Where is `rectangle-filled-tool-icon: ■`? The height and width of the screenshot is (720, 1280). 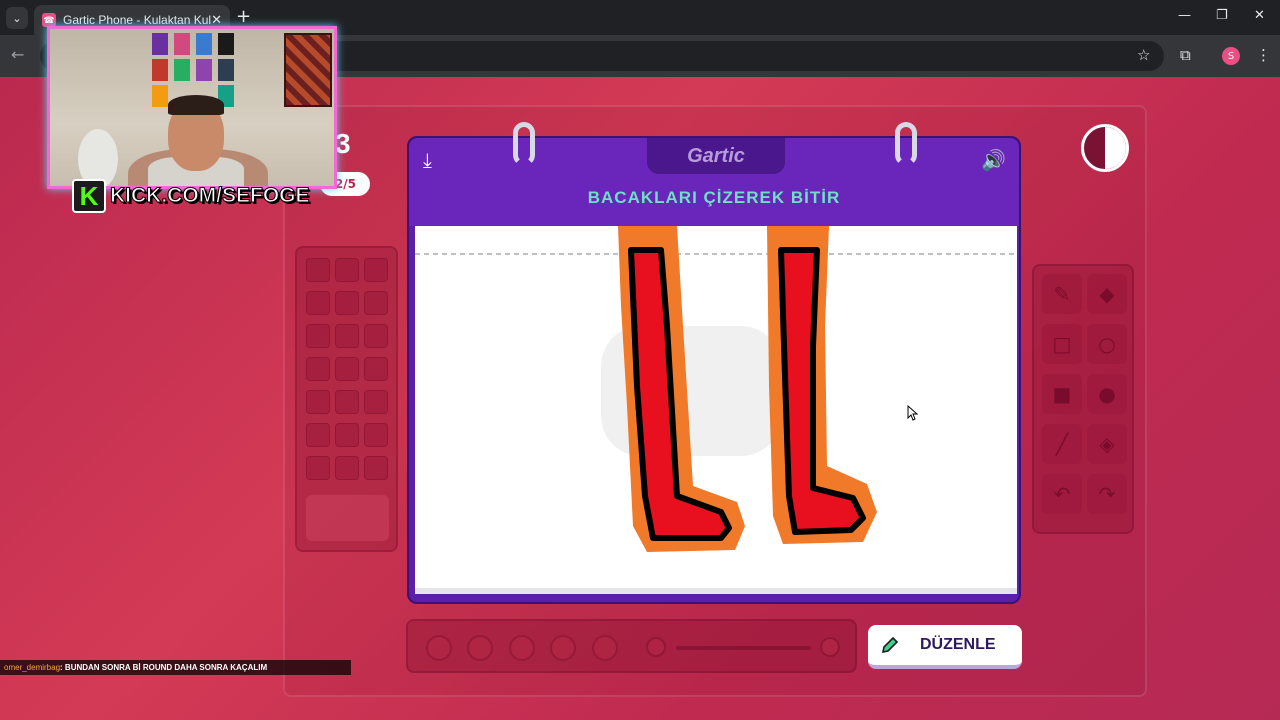 rectangle-filled-tool-icon: ■ is located at coordinates (1062, 394).